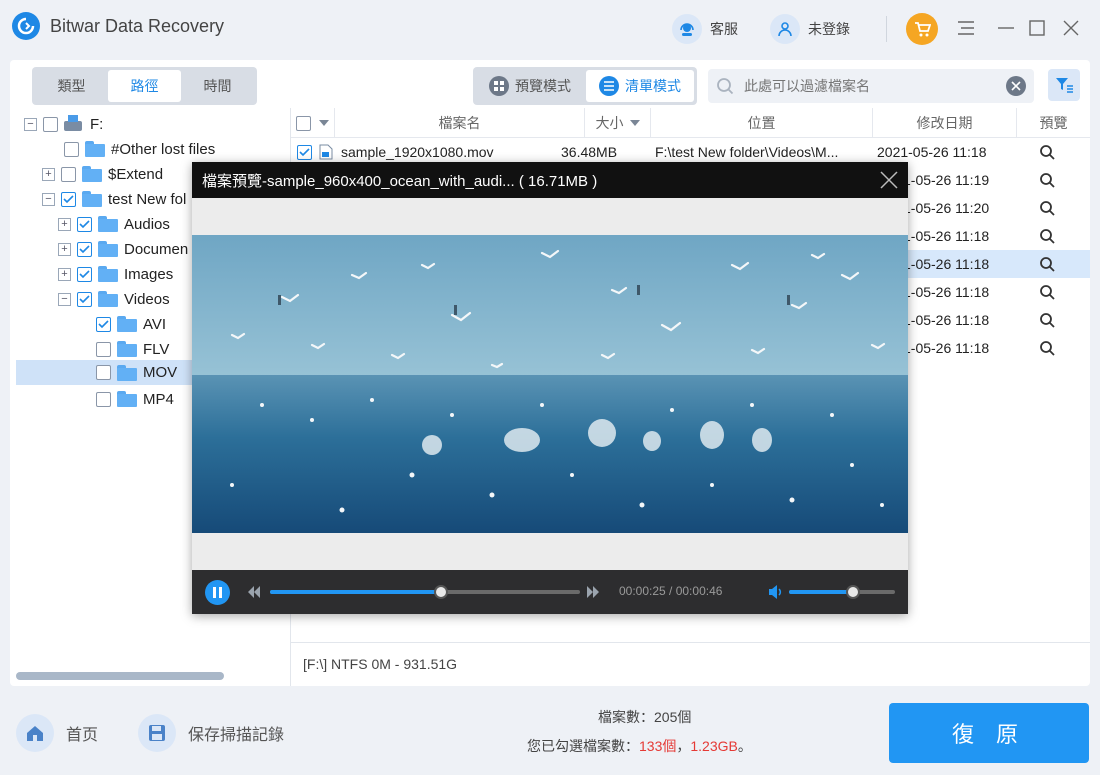 This screenshot has height=775, width=1100. Describe the element at coordinates (690, 642) in the screenshot. I see `status-divider` at that location.